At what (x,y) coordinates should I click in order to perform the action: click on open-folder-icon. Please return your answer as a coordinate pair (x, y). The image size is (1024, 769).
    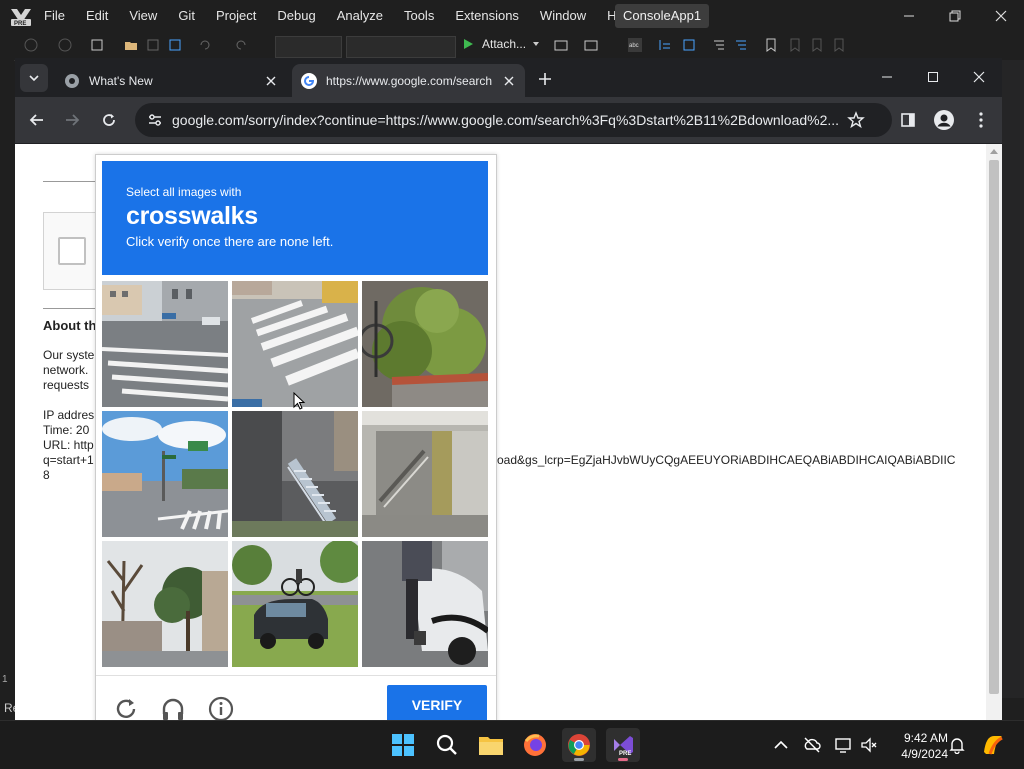
    Looking at the image, I should click on (131, 45).